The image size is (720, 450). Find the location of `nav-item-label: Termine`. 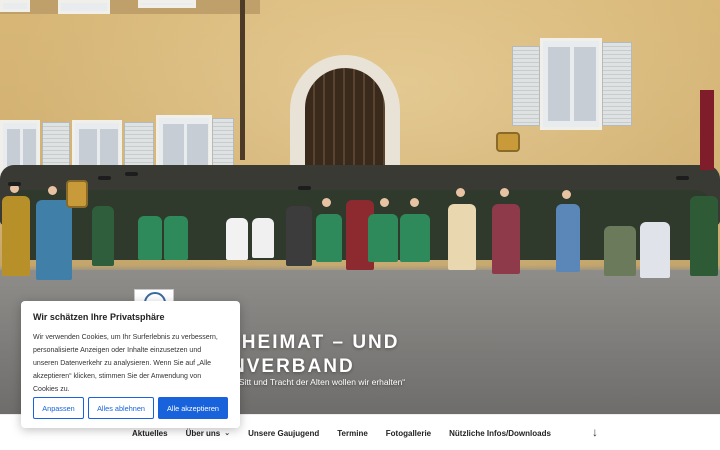

nav-item-label: Termine is located at coordinates (352, 433).